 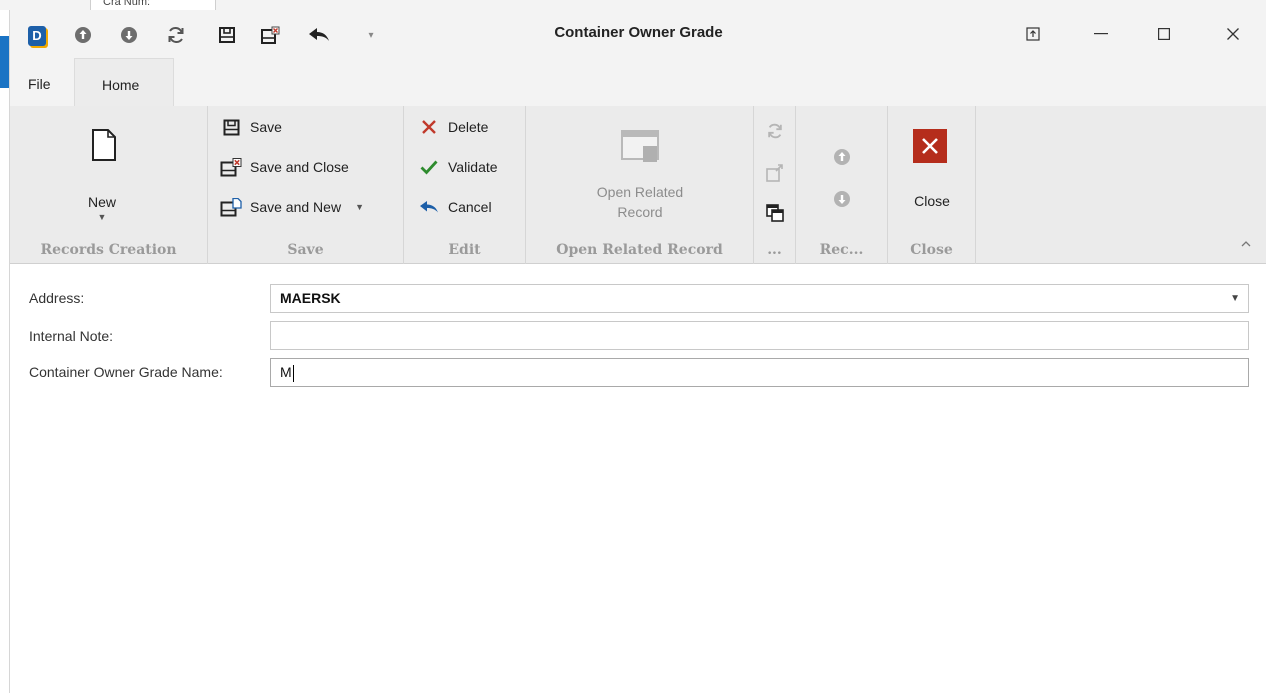 I want to click on text-caret, so click(x=293, y=373).